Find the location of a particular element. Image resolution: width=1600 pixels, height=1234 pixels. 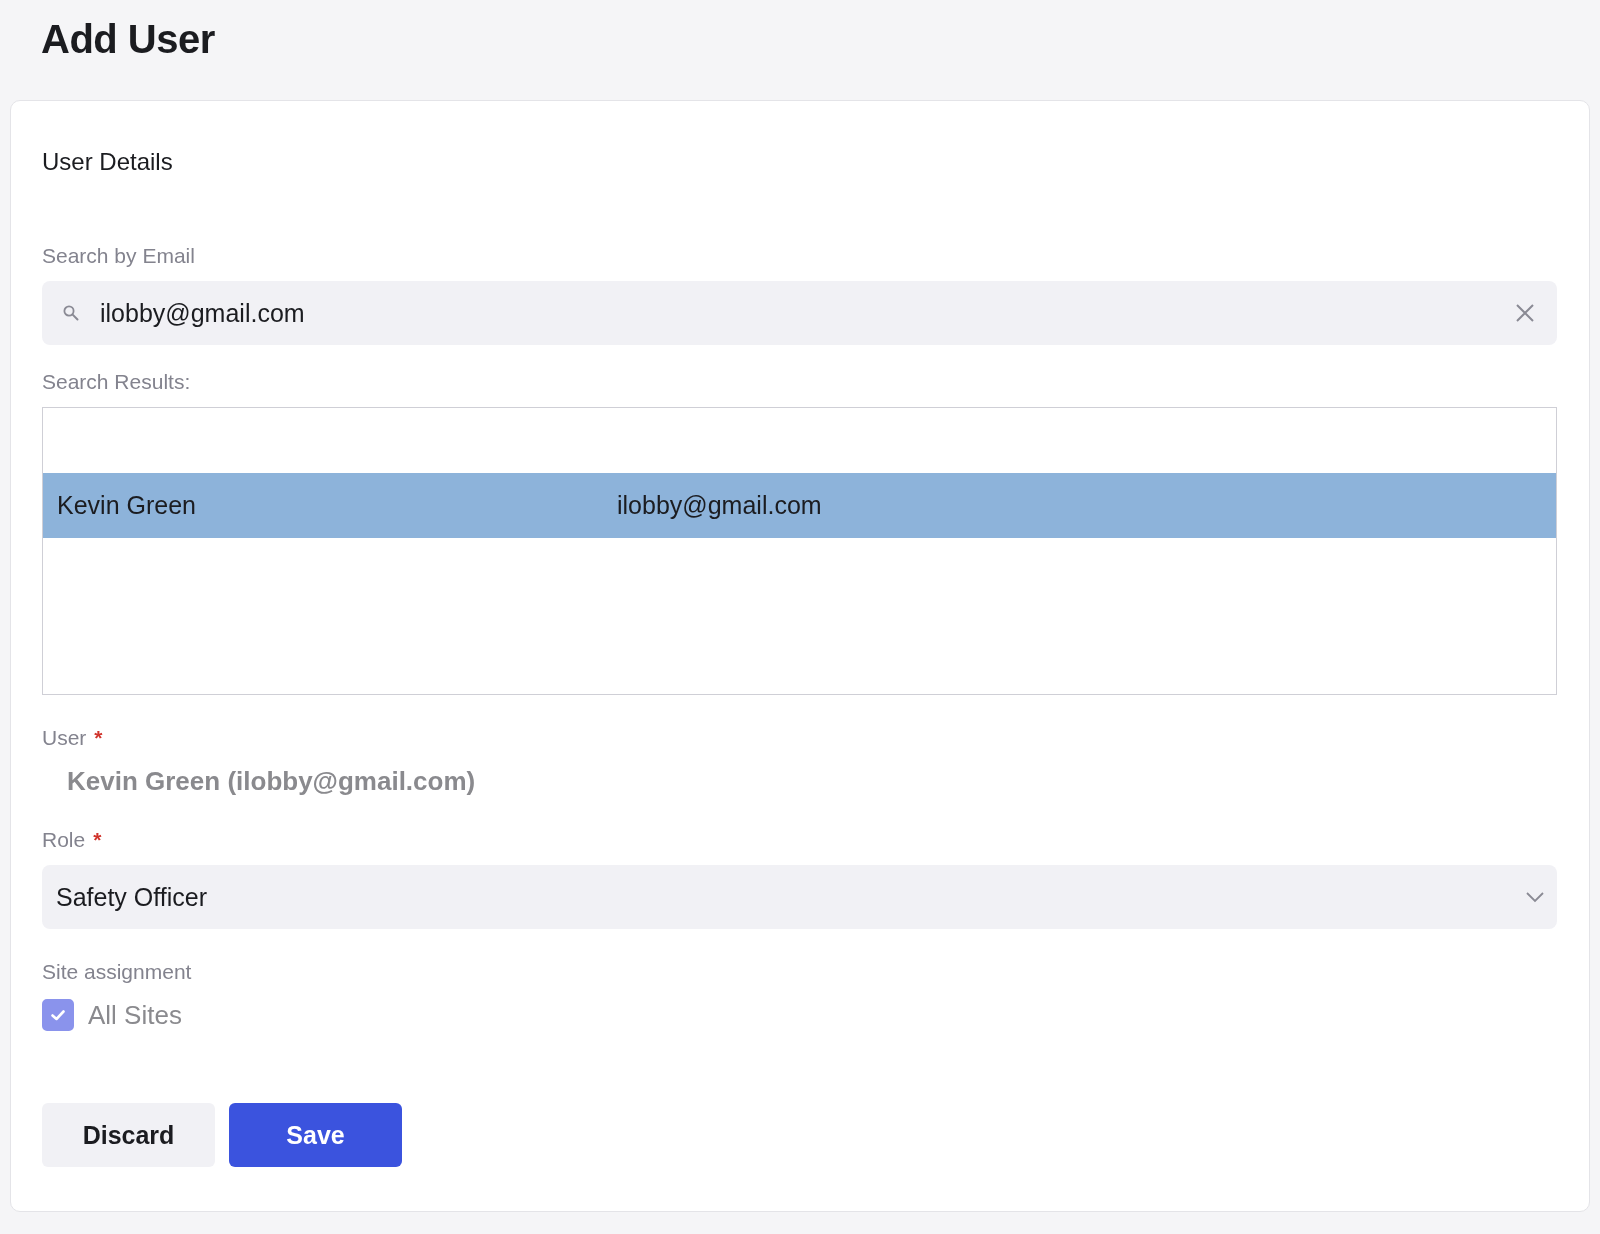

user-email: ilobby@gmail.com is located at coordinates (719, 505).